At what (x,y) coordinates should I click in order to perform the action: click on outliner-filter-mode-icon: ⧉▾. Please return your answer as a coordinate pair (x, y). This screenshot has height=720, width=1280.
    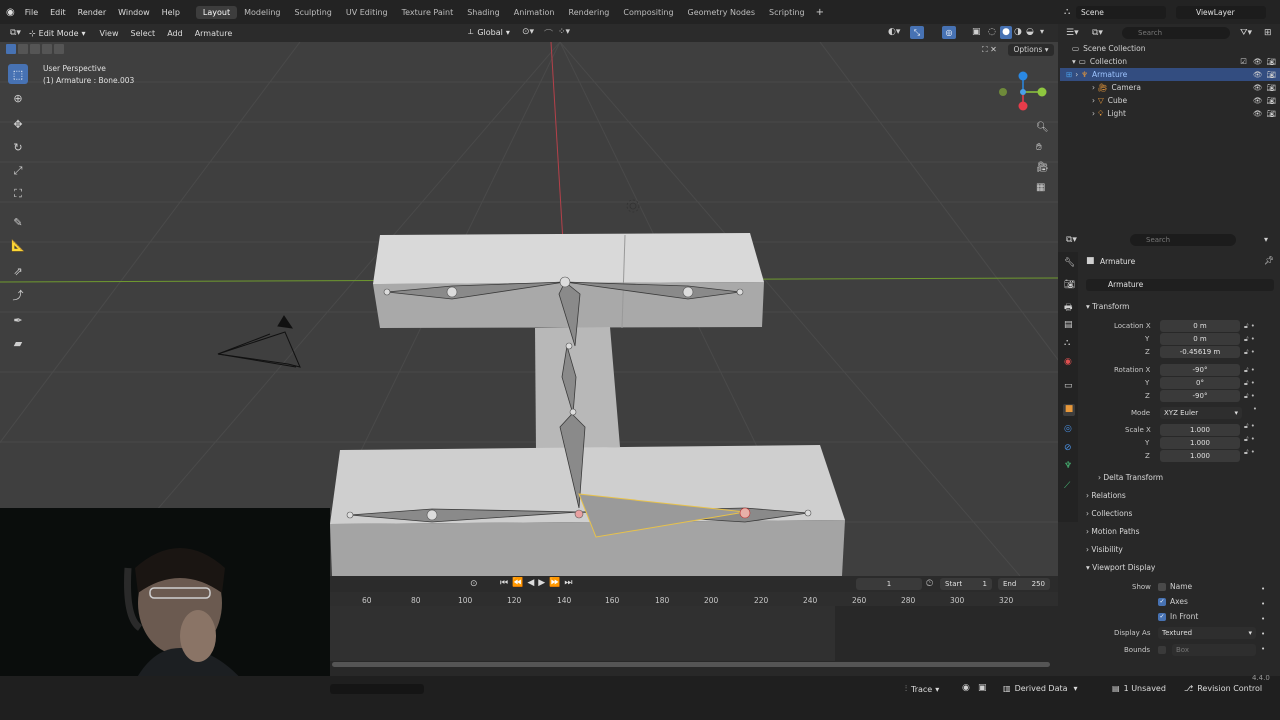
    Looking at the image, I should click on (1097, 33).